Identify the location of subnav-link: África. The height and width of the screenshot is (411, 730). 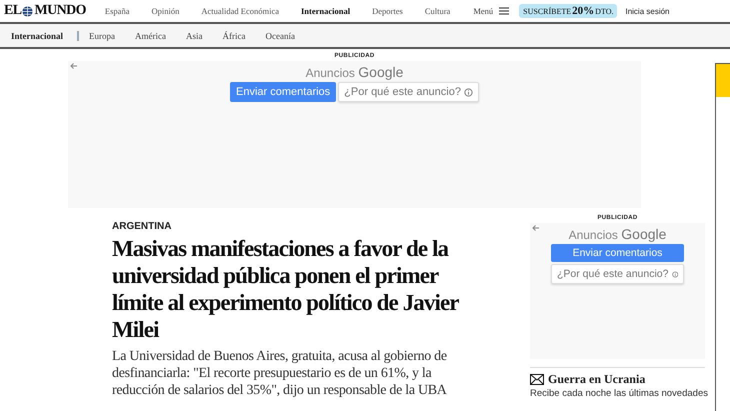
(234, 35).